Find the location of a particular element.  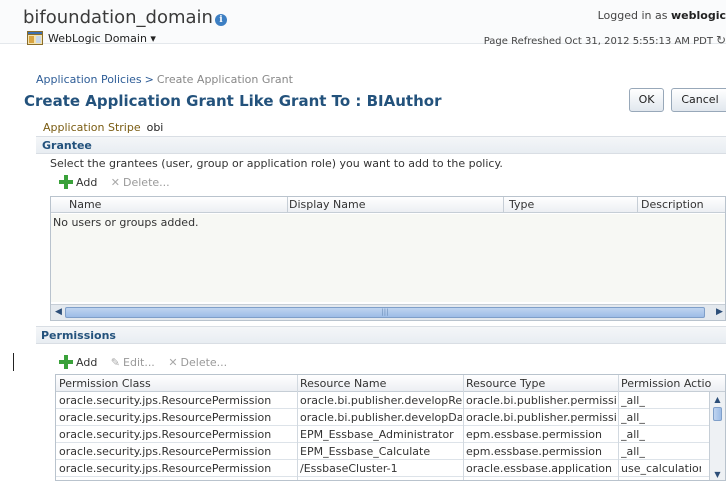

pencil-icon: ✎ is located at coordinates (115, 362).